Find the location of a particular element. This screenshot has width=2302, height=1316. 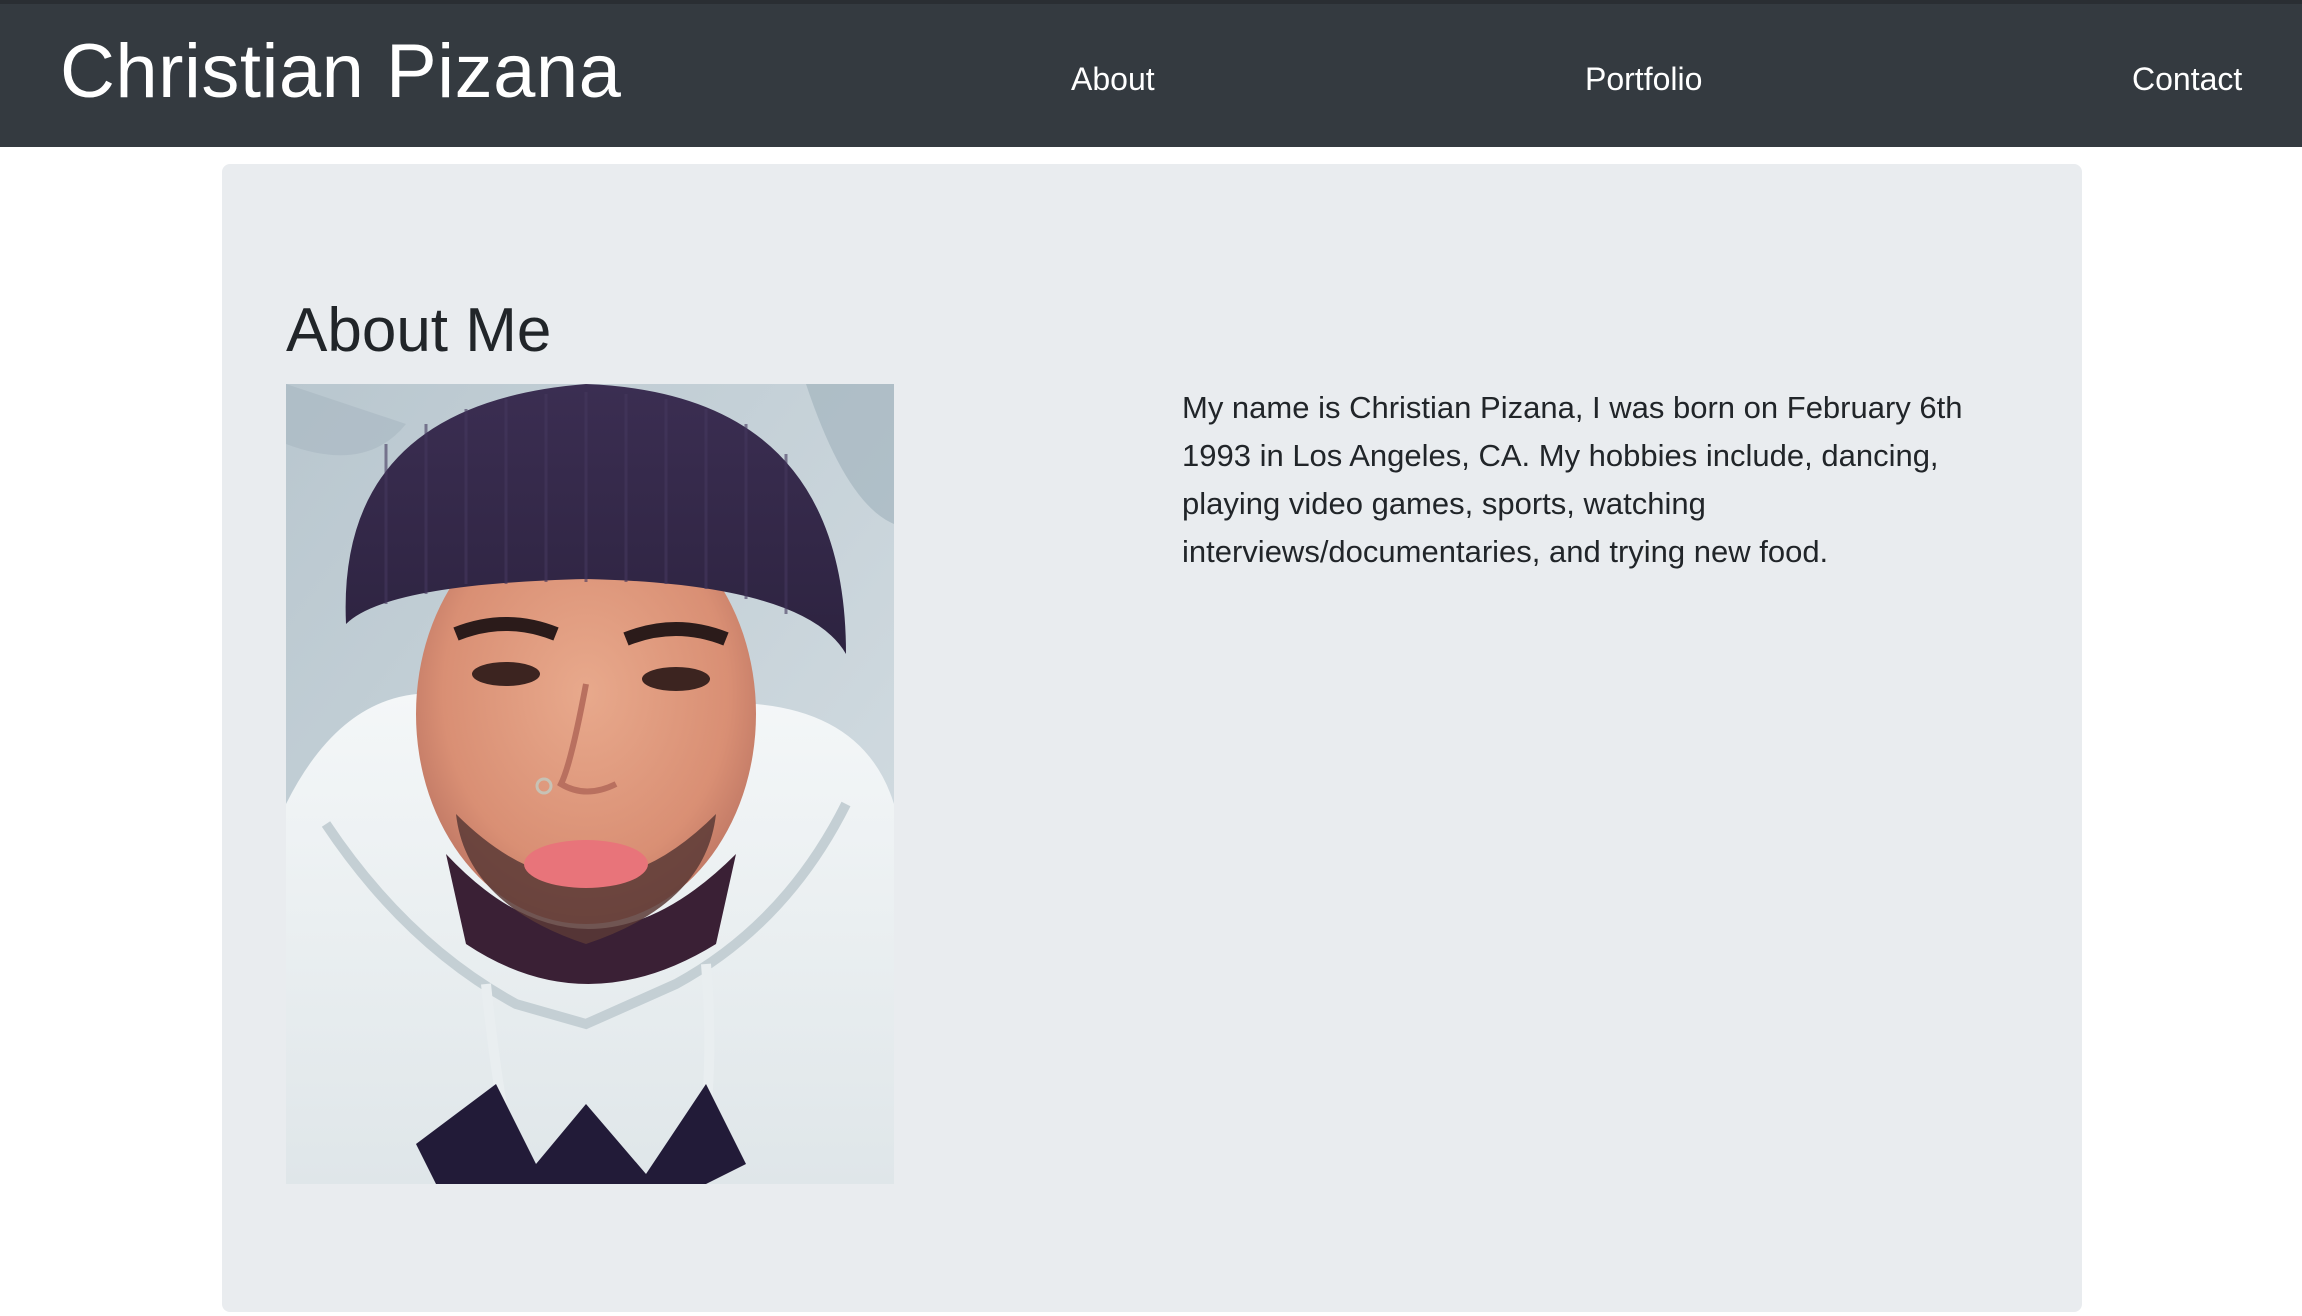

nav-contact-link: Contact is located at coordinates (2187, 79).